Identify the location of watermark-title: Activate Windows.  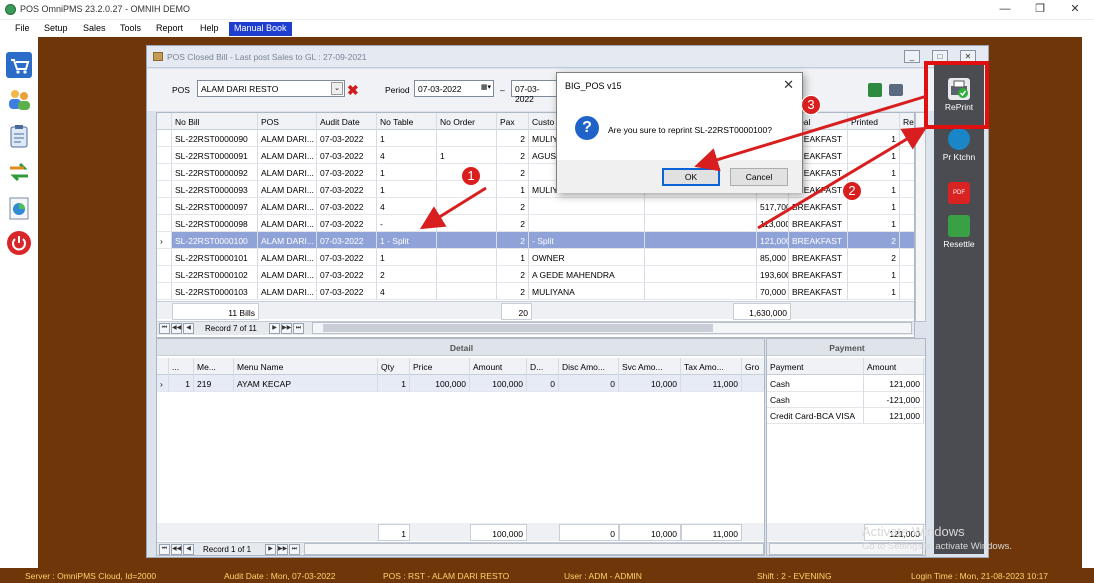
(913, 531).